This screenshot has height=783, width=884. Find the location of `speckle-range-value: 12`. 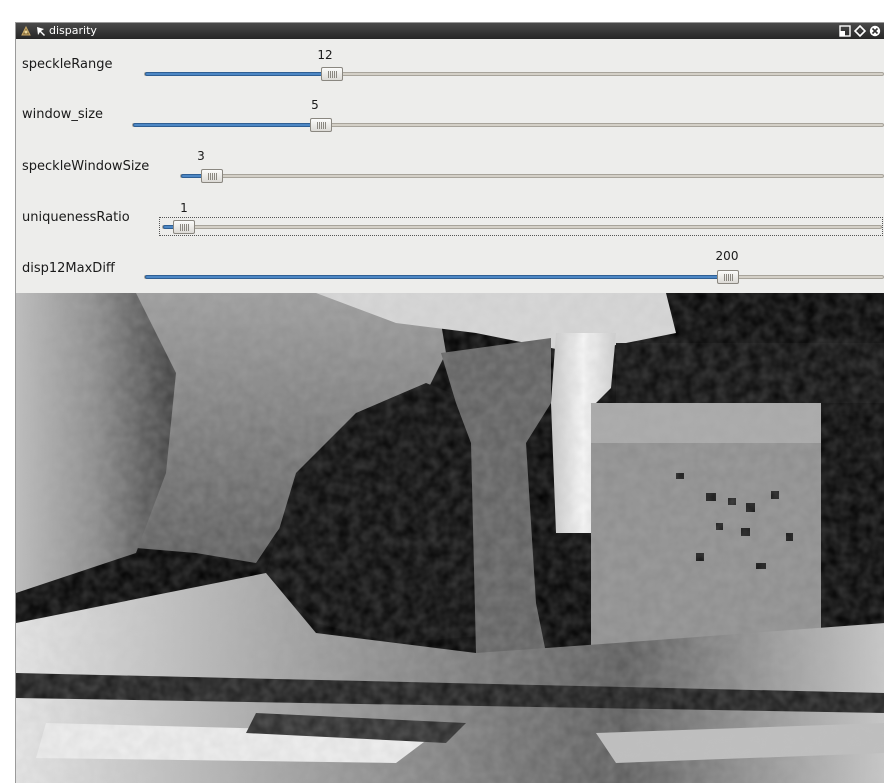

speckle-range-value: 12 is located at coordinates (325, 55).